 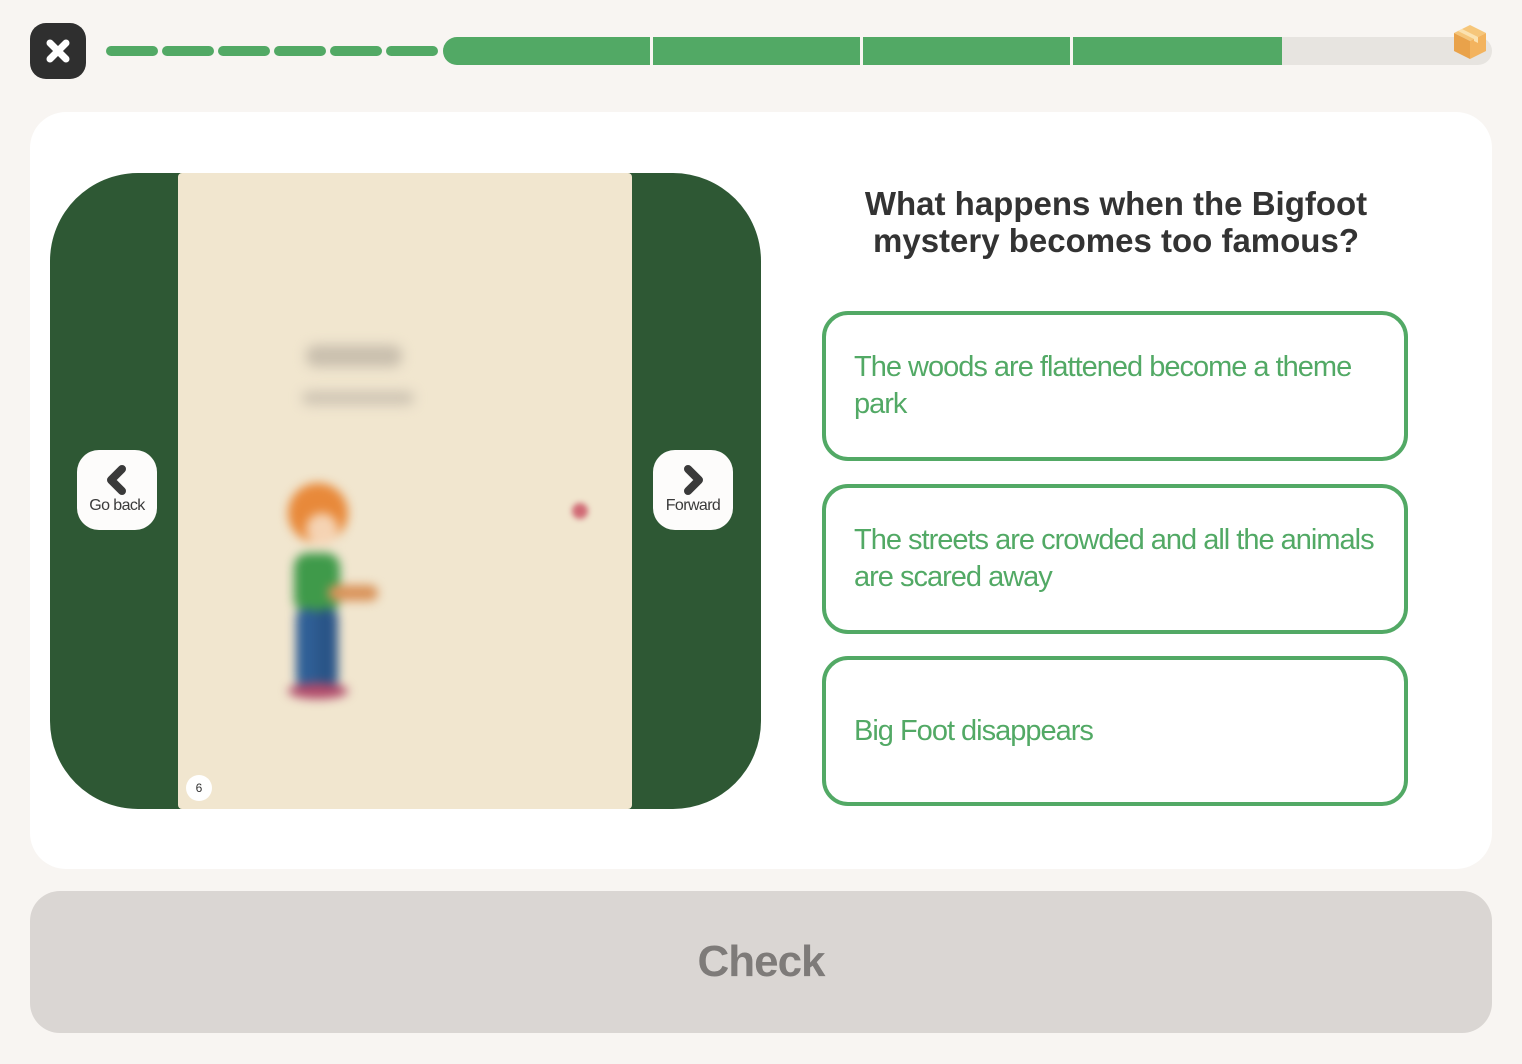 I want to click on forward-label: Forward, so click(x=693, y=505).